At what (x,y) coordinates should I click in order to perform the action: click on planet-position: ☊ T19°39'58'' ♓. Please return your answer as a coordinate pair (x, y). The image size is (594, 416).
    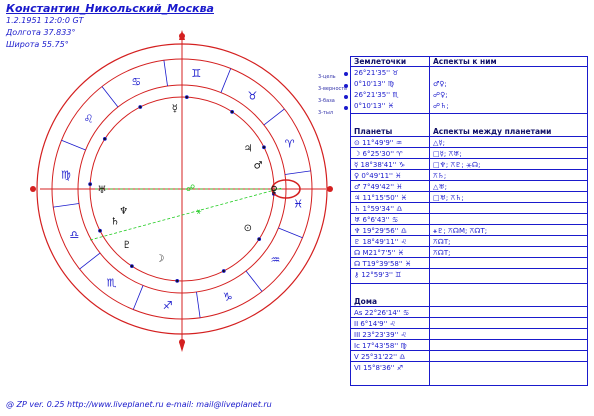
    Looking at the image, I should click on (383, 264).